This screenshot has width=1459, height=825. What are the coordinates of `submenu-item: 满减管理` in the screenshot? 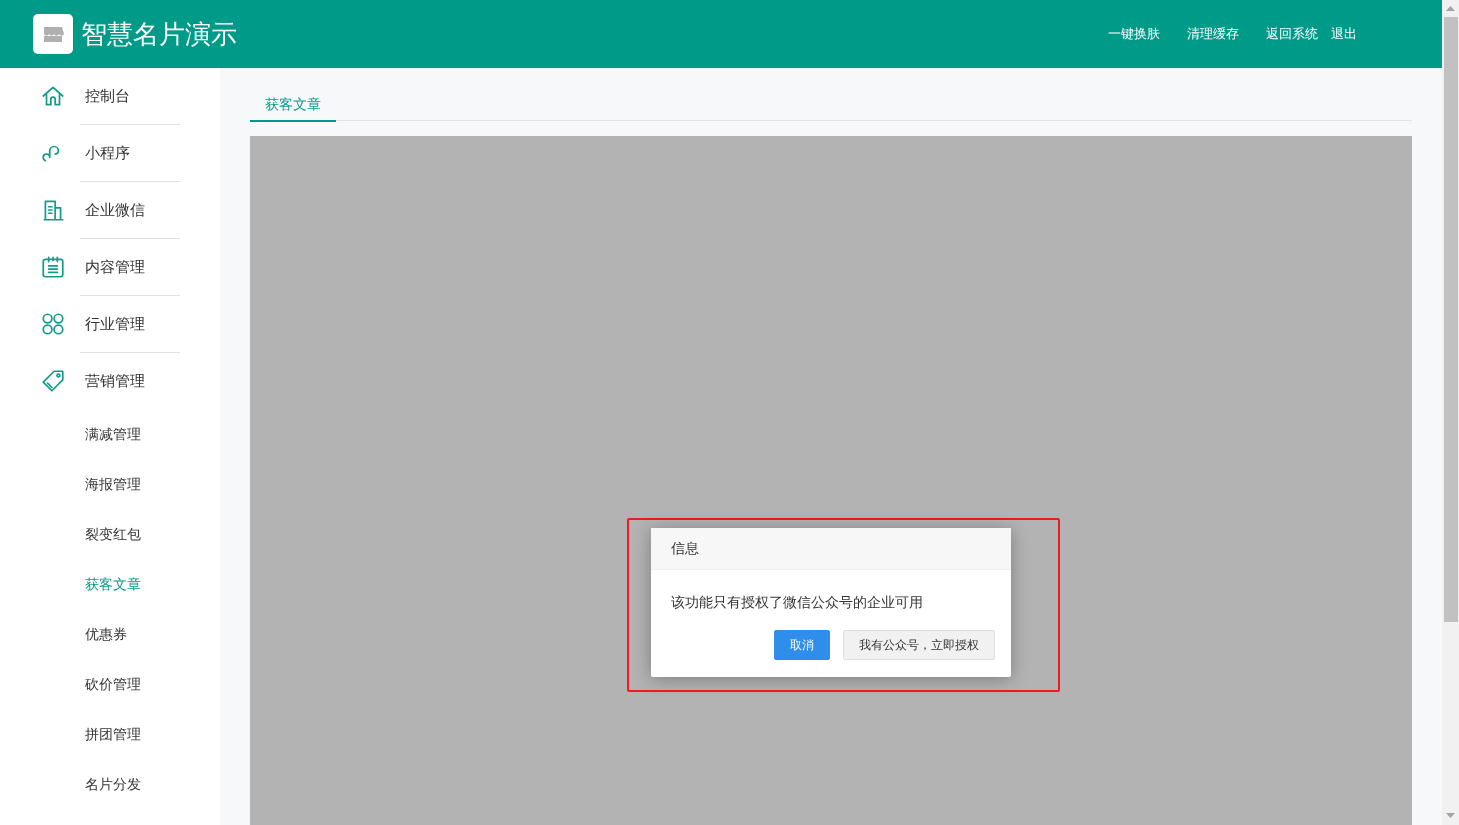 It's located at (113, 434).